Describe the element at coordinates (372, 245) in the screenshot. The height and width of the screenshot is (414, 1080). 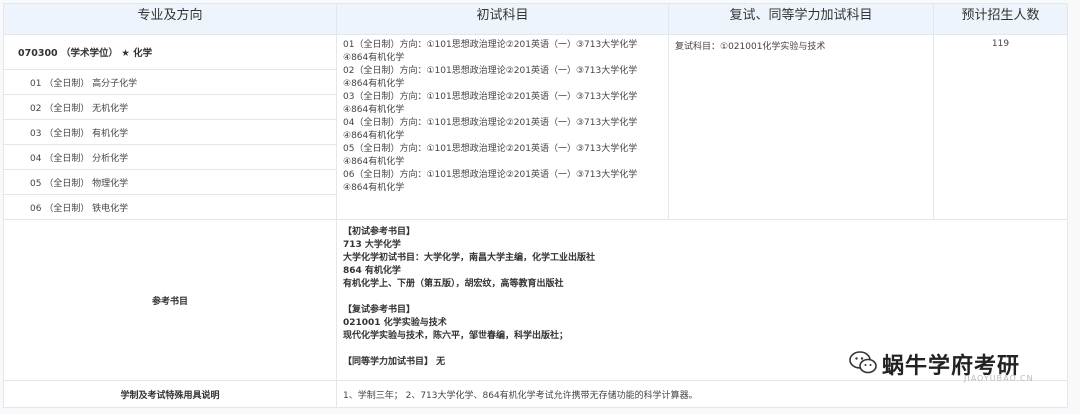
I see `ref-book-code: 713 大学化学` at that location.